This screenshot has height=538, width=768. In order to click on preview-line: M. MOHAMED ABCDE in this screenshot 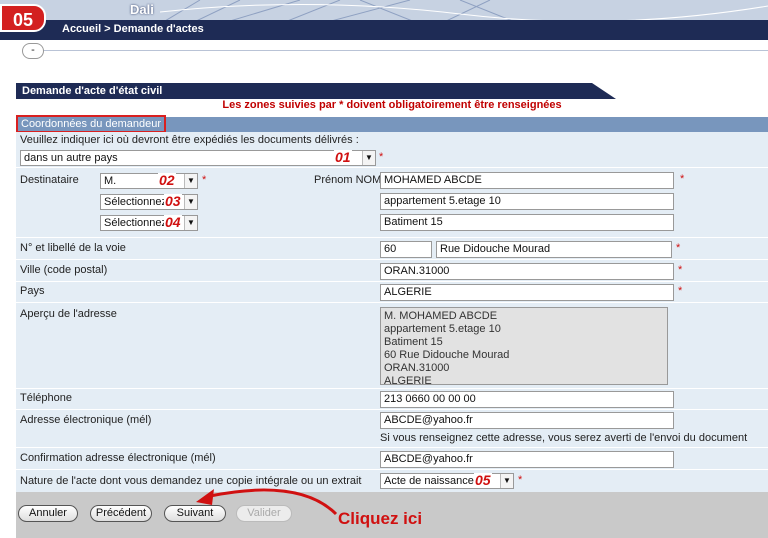, I will do `click(441, 316)`.